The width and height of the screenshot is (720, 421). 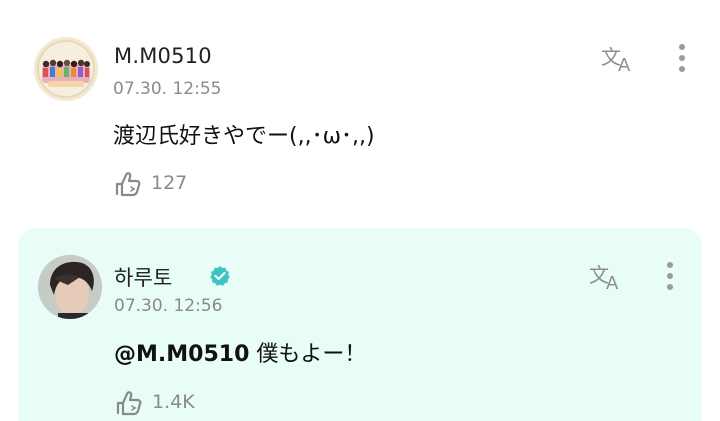 What do you see at coordinates (163, 56) in the screenshot?
I see `username: M.M0510` at bounding box center [163, 56].